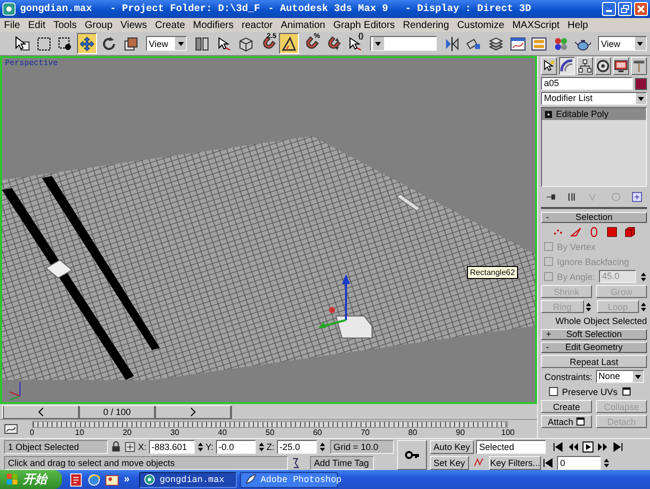  What do you see at coordinates (289, 43) in the screenshot?
I see `angle-snap-button` at bounding box center [289, 43].